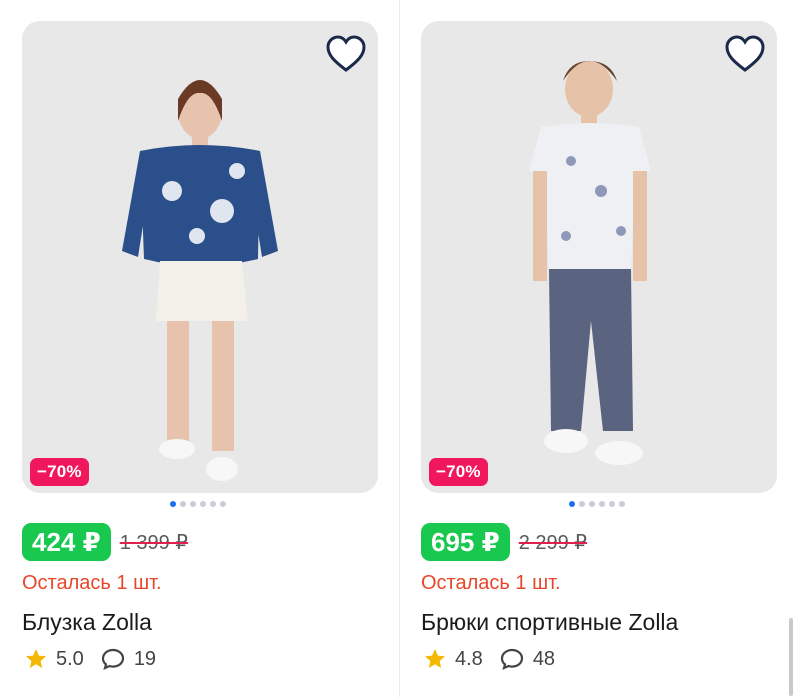  I want to click on product-meta: 5.0 19, so click(90, 659).